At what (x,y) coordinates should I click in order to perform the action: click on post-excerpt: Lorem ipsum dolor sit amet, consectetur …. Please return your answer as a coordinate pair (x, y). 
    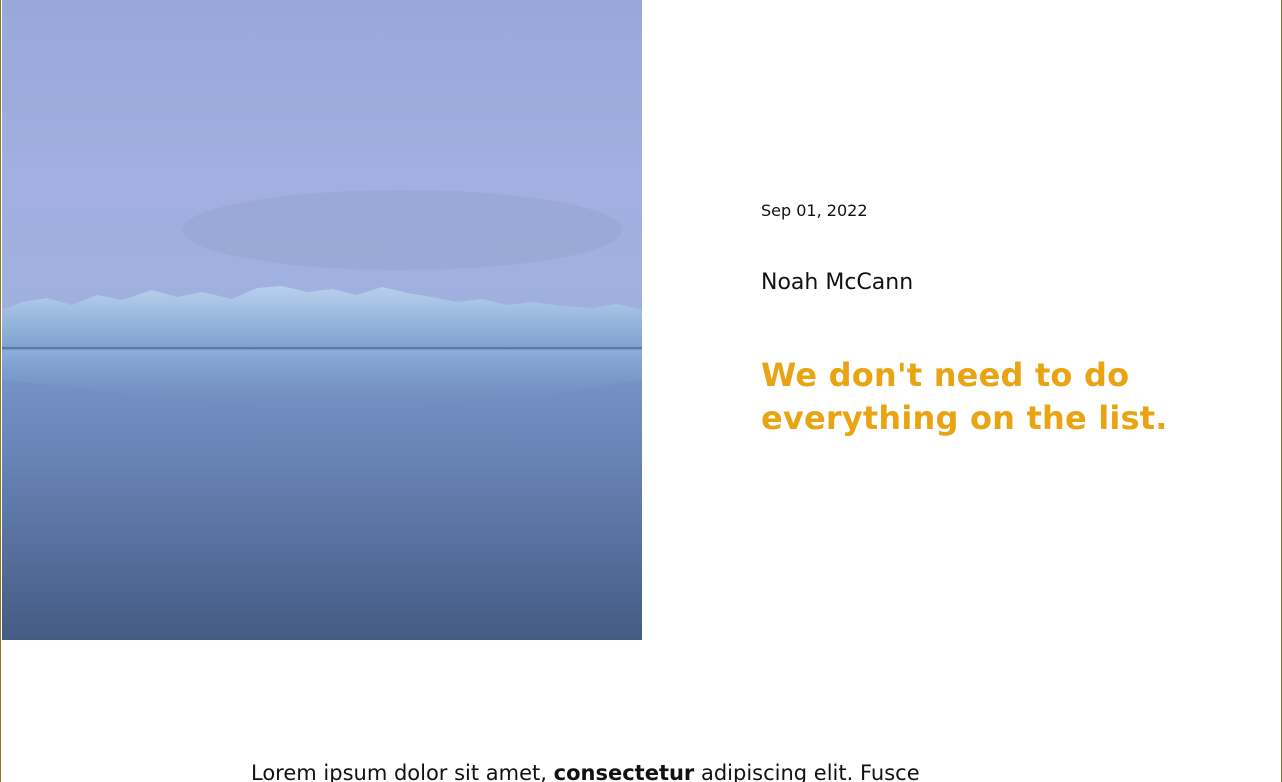
    Looking at the image, I should click on (631, 770).